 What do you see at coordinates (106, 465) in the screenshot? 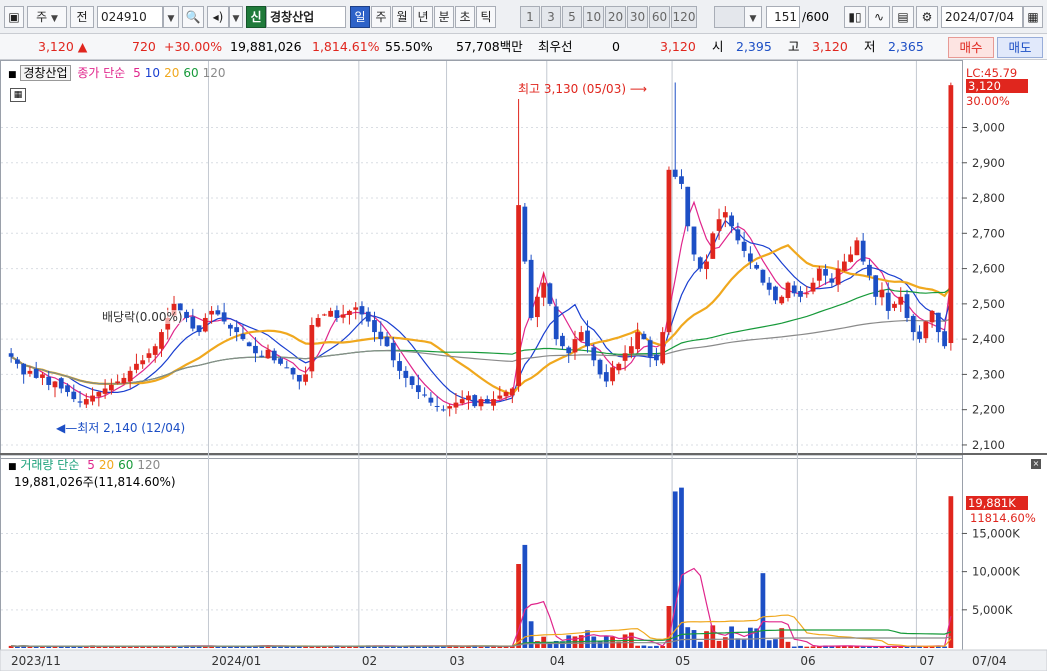
I see `volume-ma-period-20: 20` at bounding box center [106, 465].